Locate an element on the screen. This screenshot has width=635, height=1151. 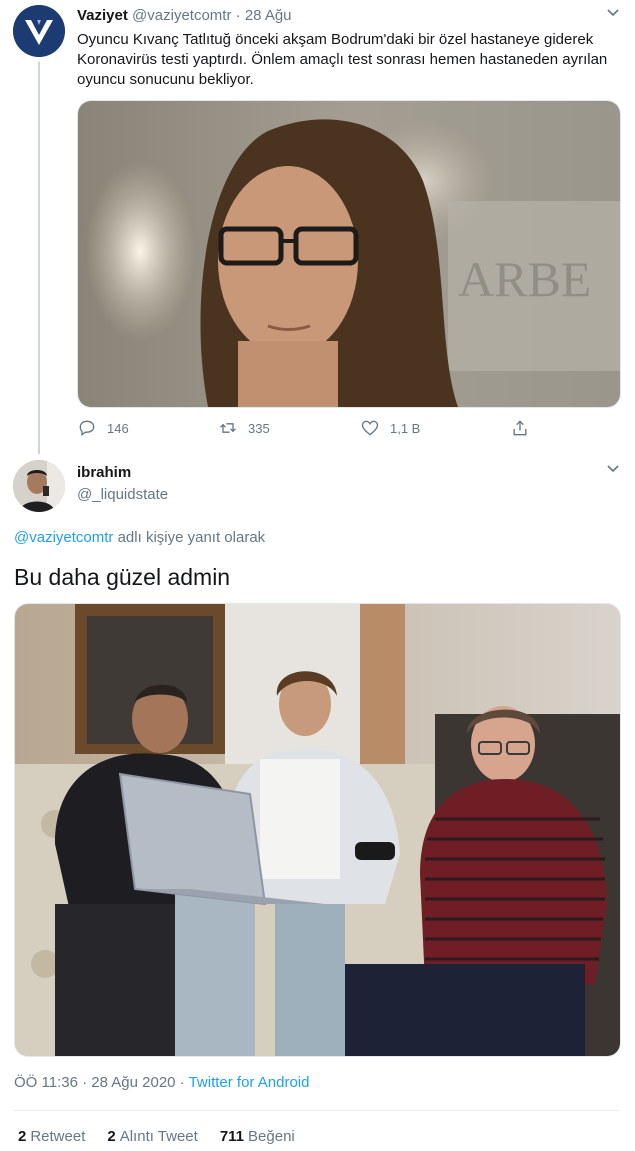
tweet2-author-handle: @_liquidstate is located at coordinates (122, 494).